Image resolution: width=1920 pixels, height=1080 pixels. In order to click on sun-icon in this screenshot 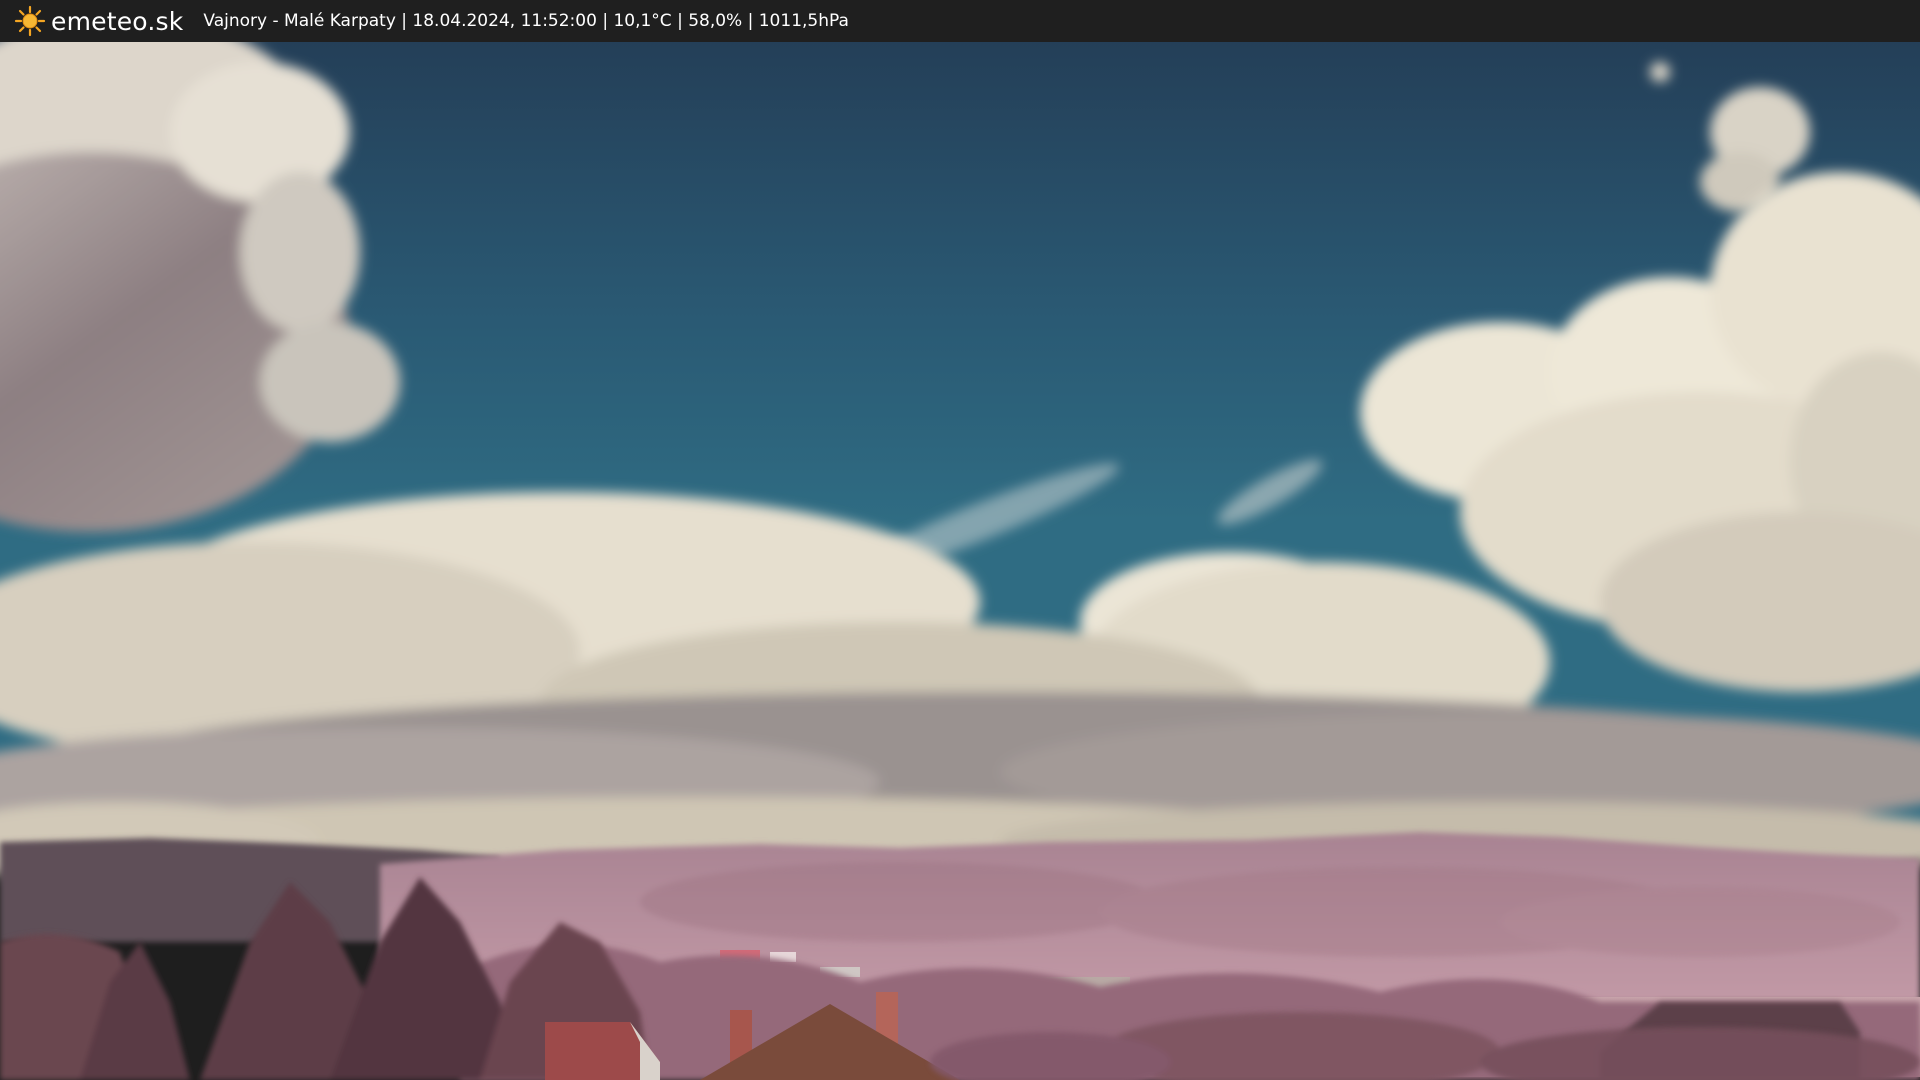, I will do `click(30, 21)`.